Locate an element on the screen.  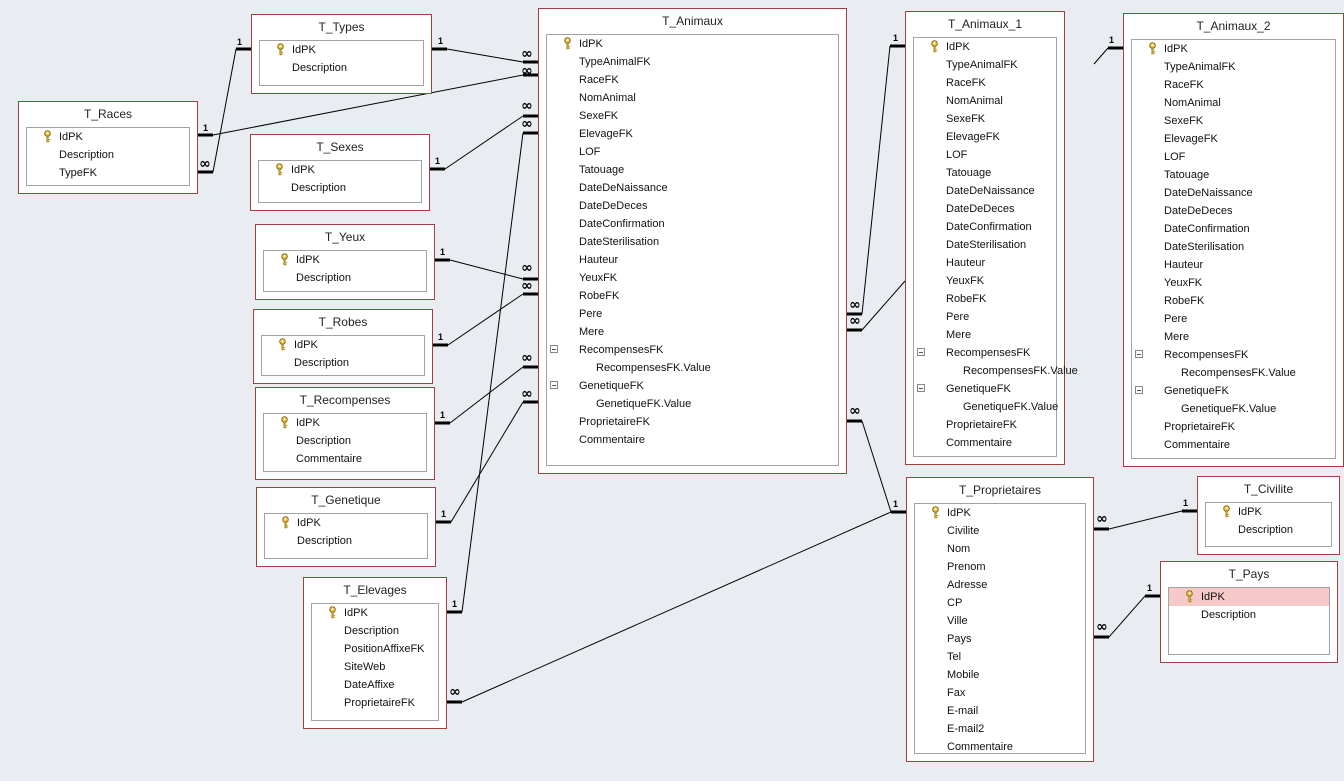
field-prenom: Prenom is located at coordinates (1000, 567).